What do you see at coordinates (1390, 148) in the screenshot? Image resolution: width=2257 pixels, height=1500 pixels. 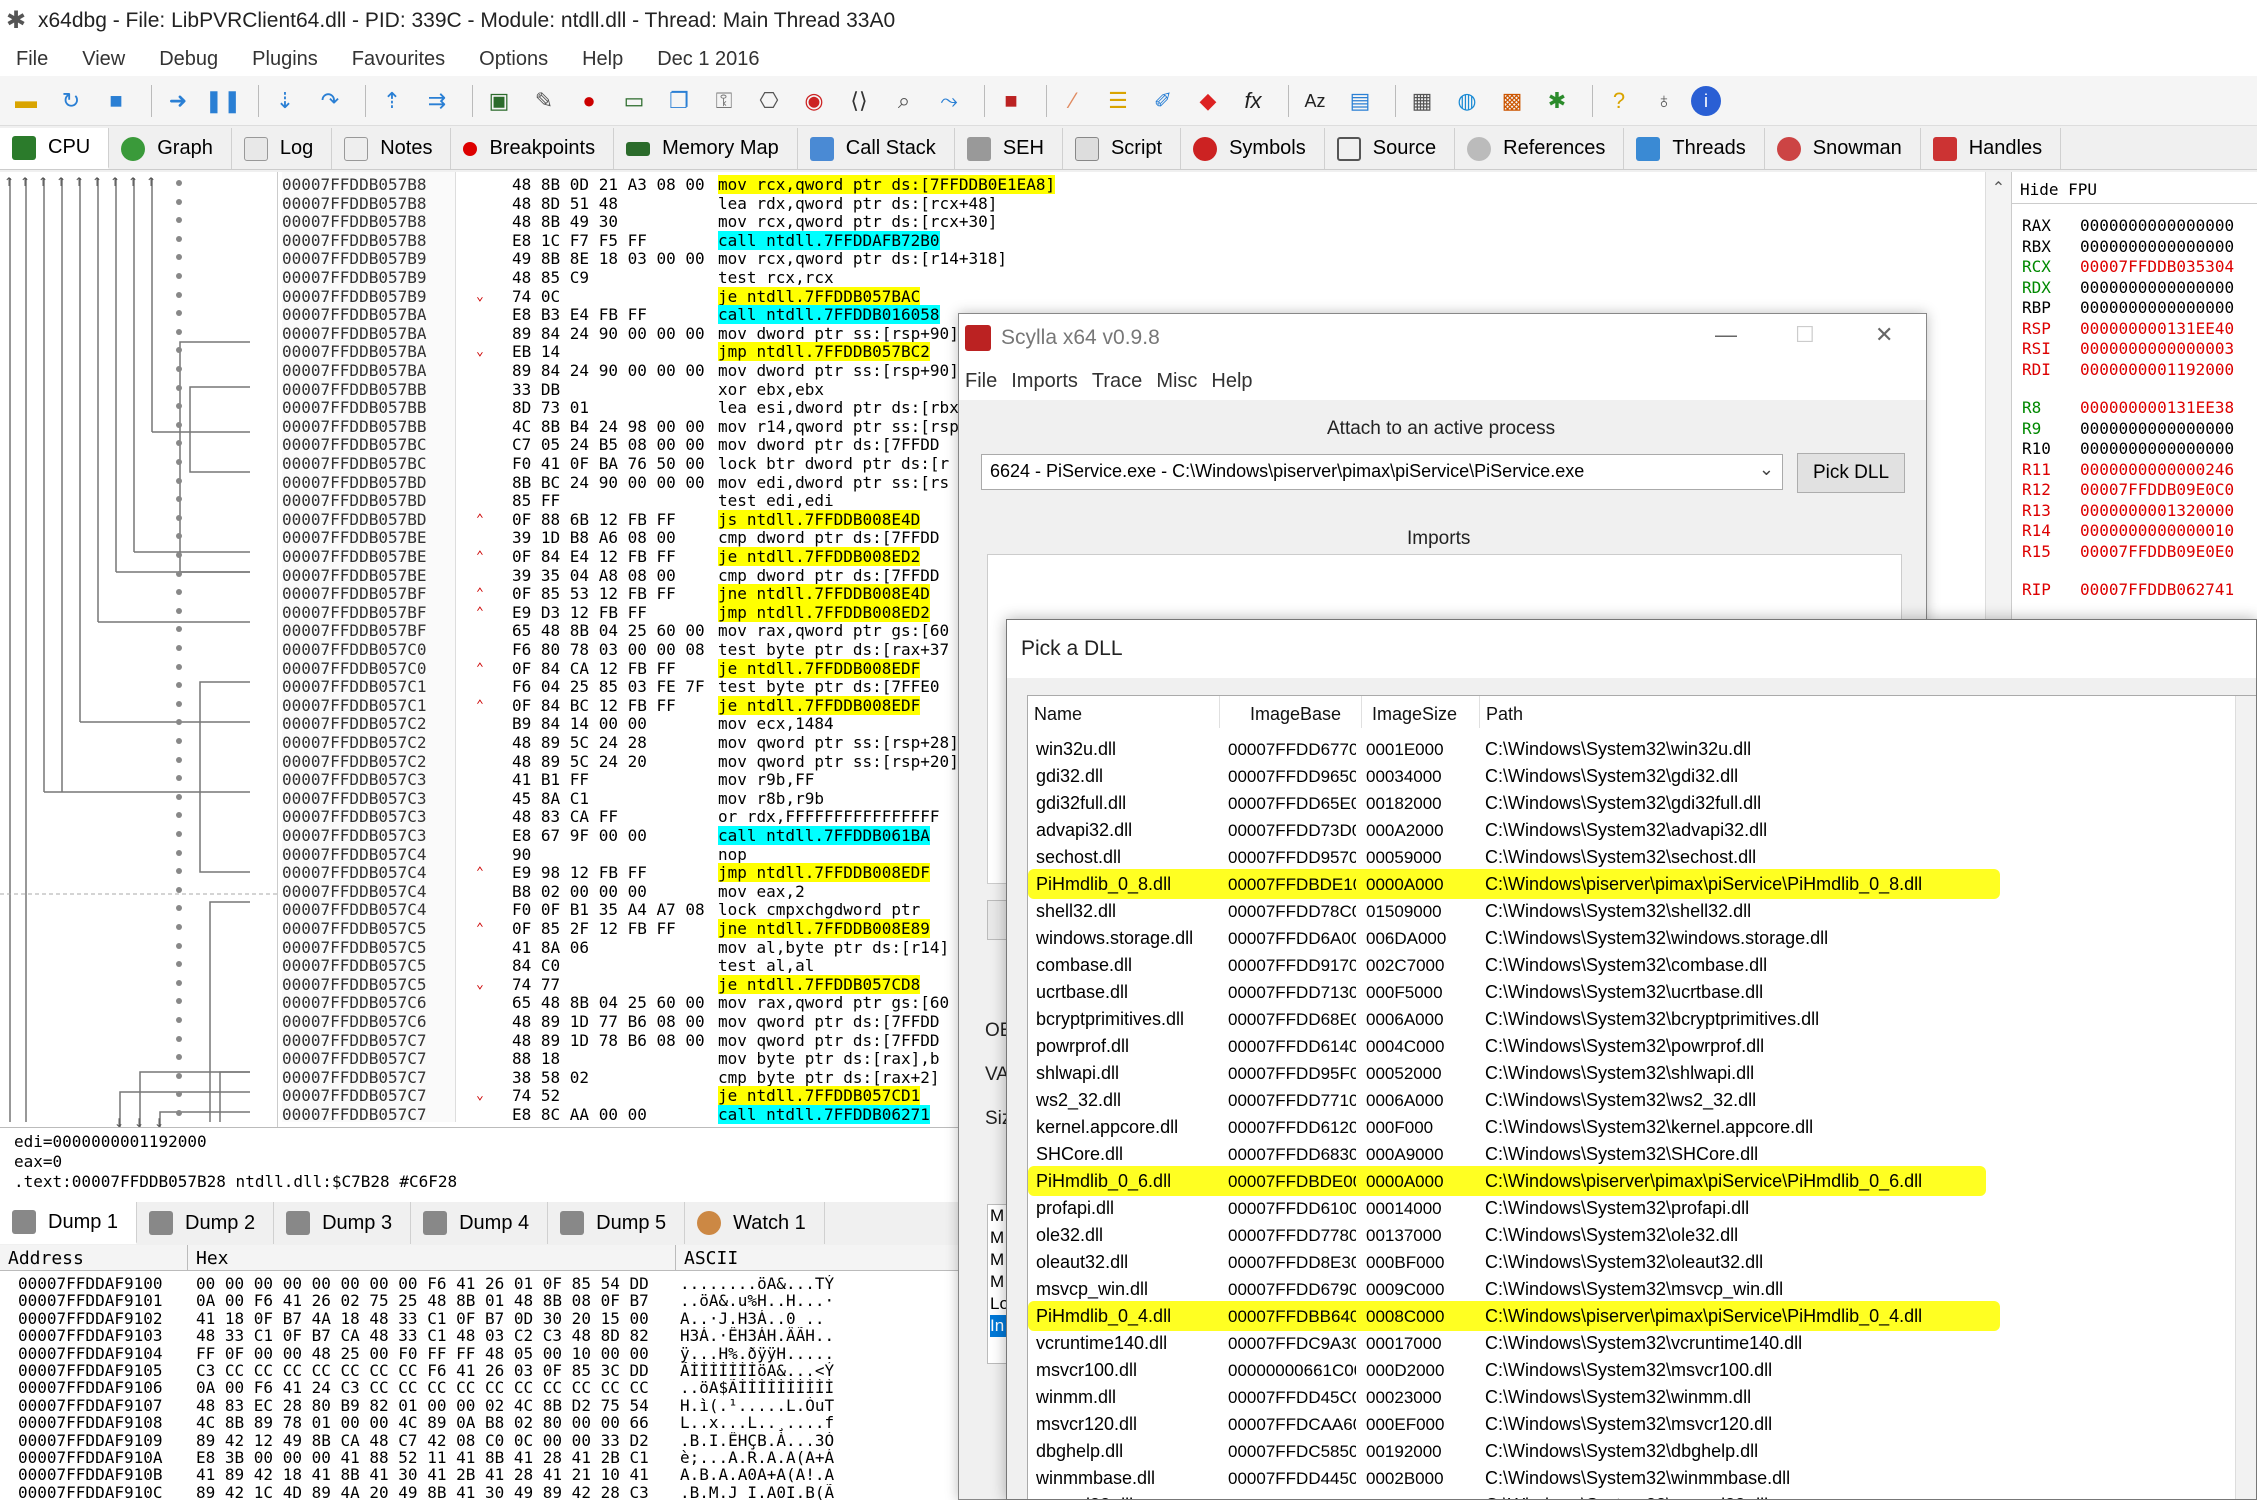 I see `tab-source: Source` at bounding box center [1390, 148].